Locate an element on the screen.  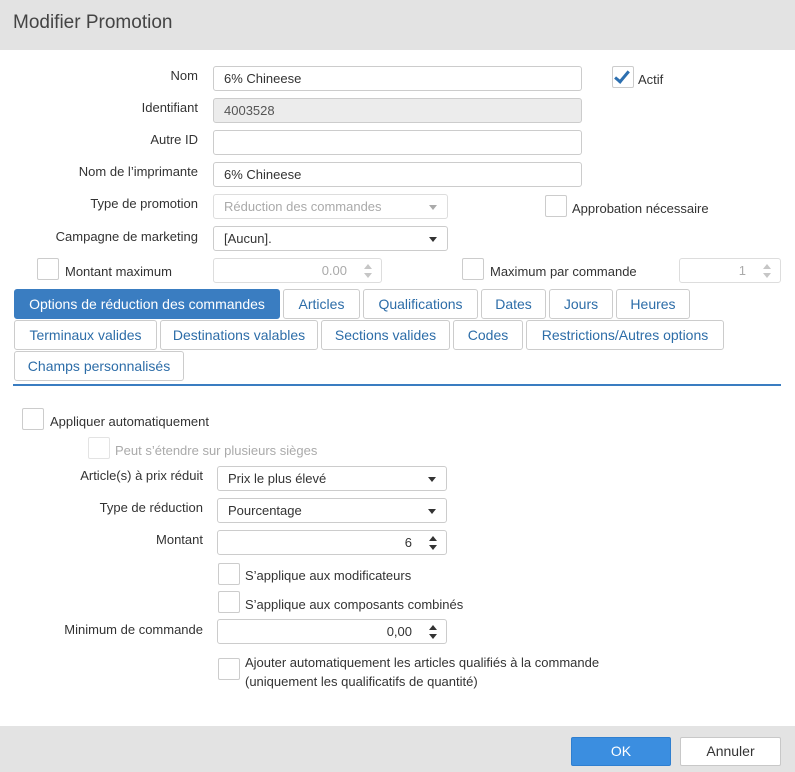
promo-type-label: Type de promotion is located at coordinates (144, 203).